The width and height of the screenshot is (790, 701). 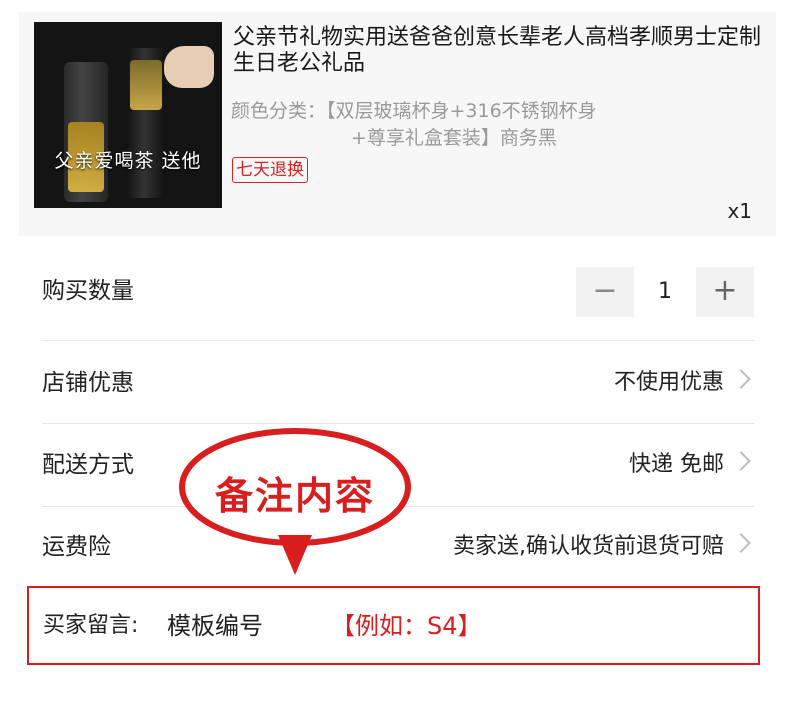 What do you see at coordinates (128, 161) in the screenshot?
I see `image-caption: 父亲爱喝茶 送他` at bounding box center [128, 161].